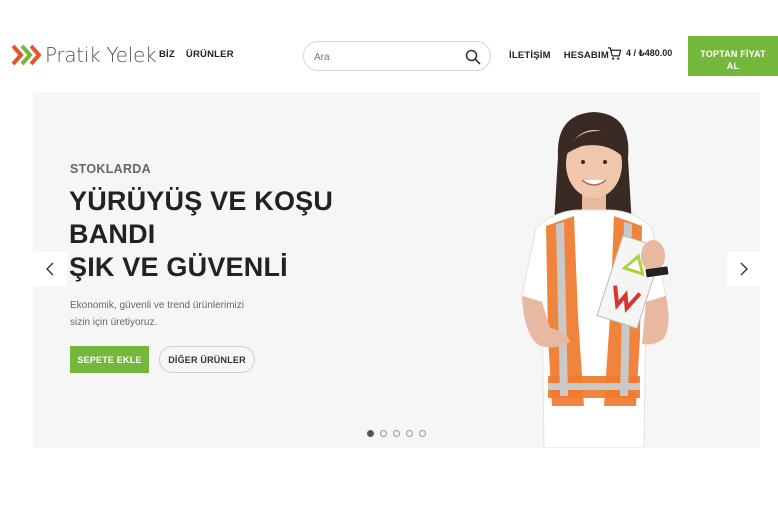 This screenshot has width=778, height=518. Describe the element at coordinates (167, 54) in the screenshot. I see `nav-biz: BİZ` at that location.